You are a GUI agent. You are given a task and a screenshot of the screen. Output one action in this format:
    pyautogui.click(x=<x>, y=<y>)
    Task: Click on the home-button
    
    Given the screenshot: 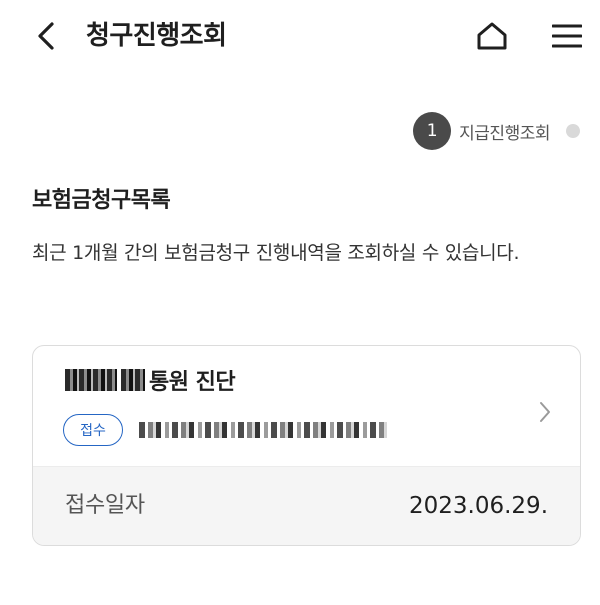 What is the action you would take?
    pyautogui.click(x=492, y=36)
    